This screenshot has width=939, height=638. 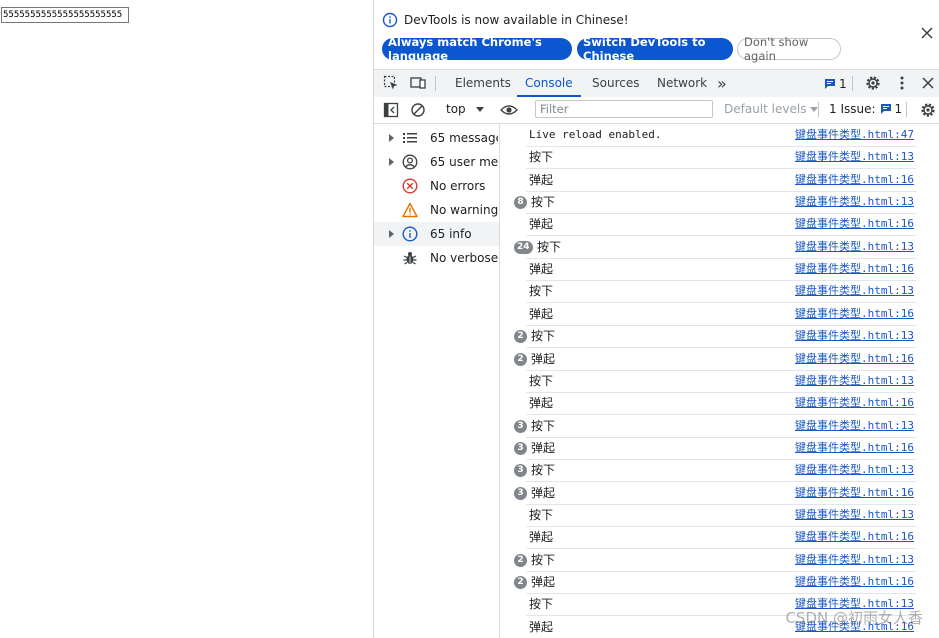 I want to click on match-language-button: Always match Chrome's language, so click(x=477, y=49).